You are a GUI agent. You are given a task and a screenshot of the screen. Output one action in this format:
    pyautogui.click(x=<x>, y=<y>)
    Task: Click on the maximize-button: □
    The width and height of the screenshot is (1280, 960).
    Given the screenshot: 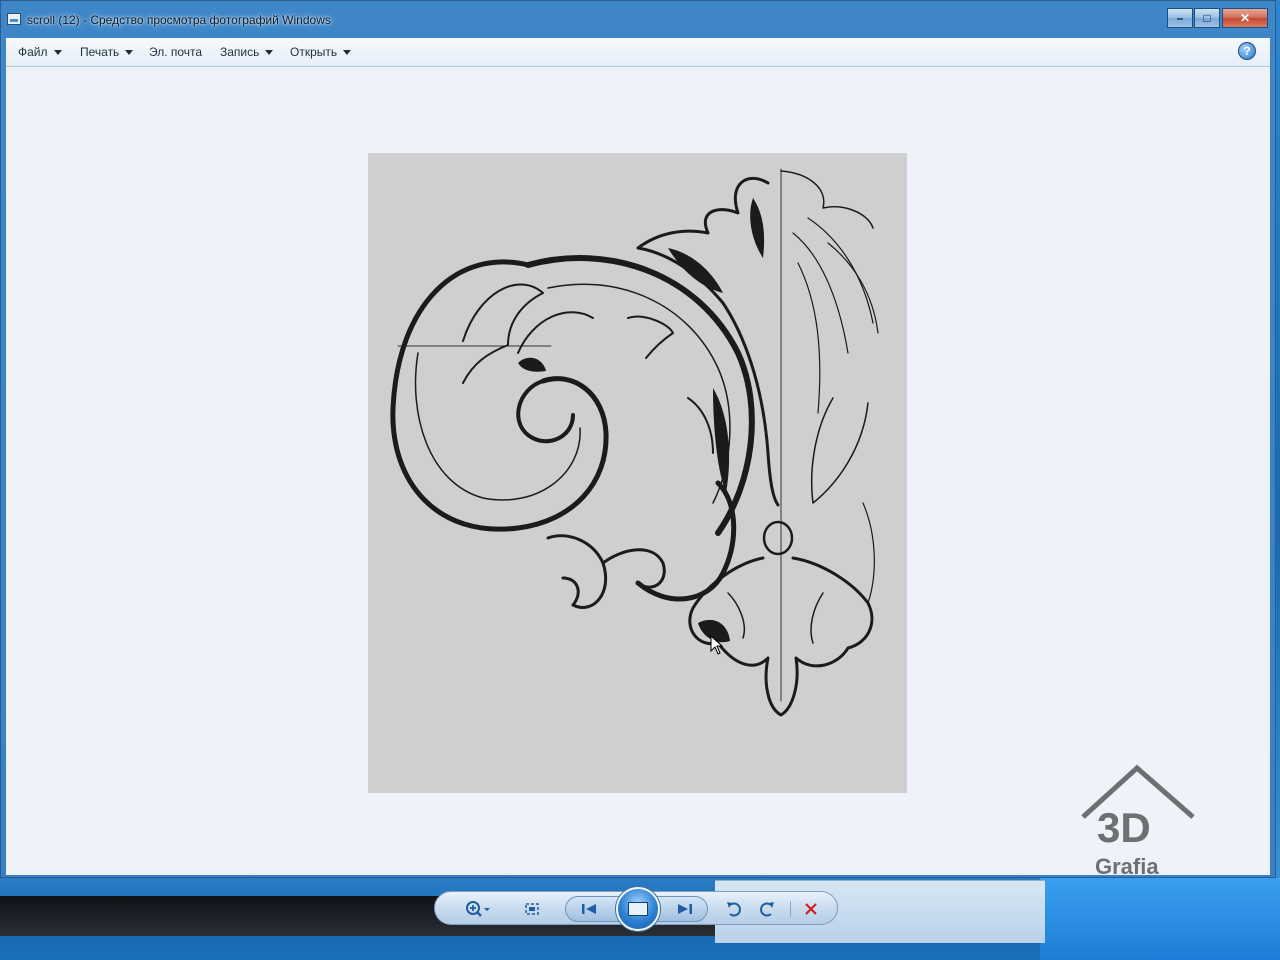 What is the action you would take?
    pyautogui.click(x=1207, y=18)
    